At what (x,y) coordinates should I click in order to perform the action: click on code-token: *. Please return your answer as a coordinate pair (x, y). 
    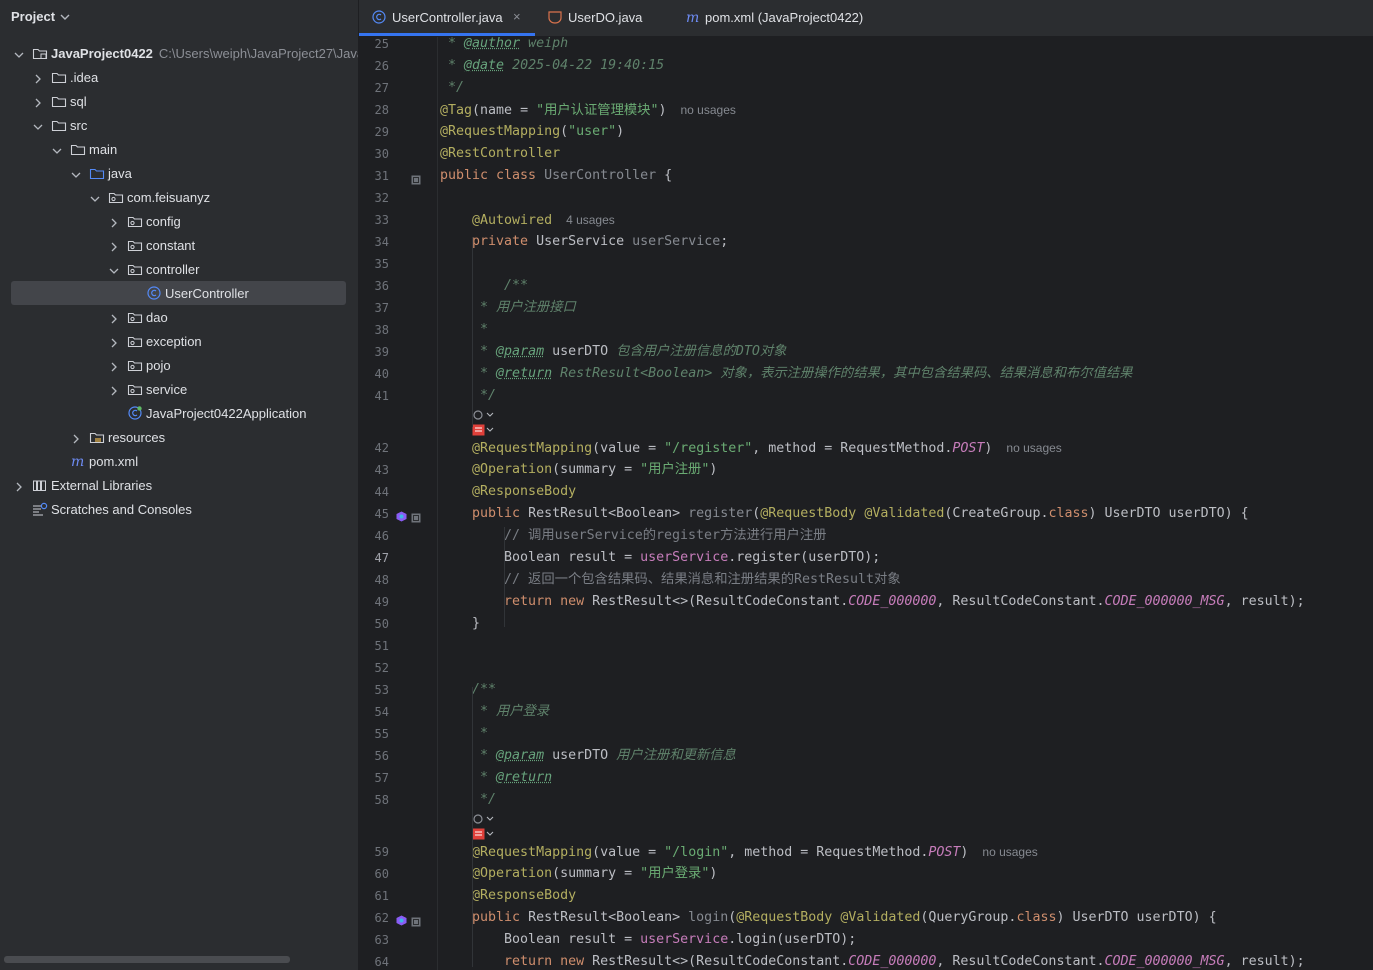
    Looking at the image, I should click on (452, 44).